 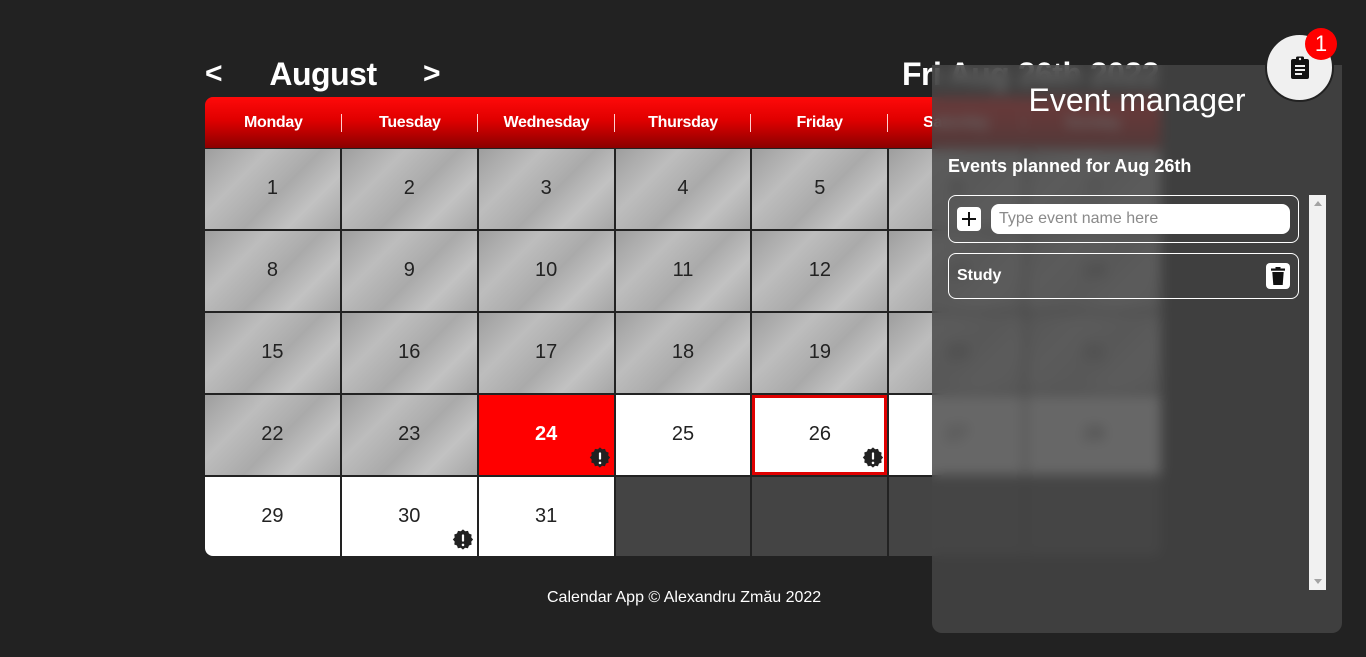 What do you see at coordinates (1318, 203) in the screenshot?
I see `scroll-up-arrow` at bounding box center [1318, 203].